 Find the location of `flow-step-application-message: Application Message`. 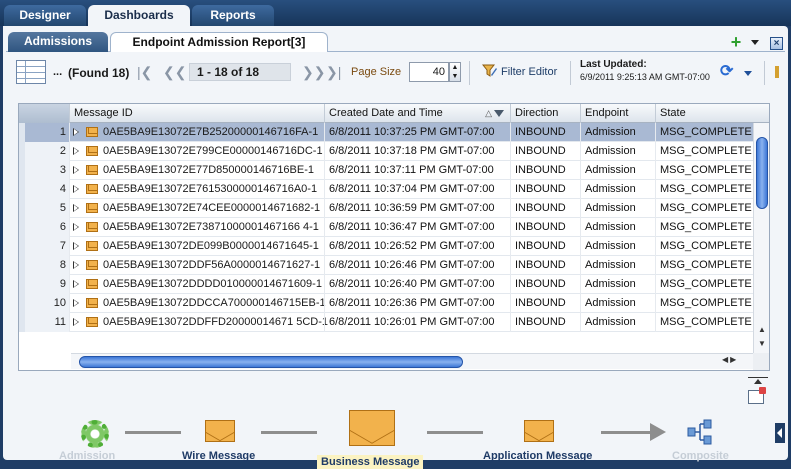

flow-step-application-message: Application Message is located at coordinates (537, 456).